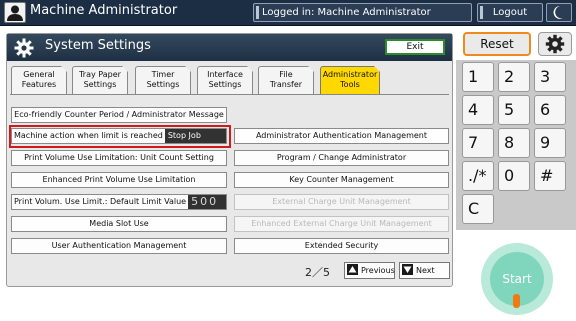 The width and height of the screenshot is (576, 321). What do you see at coordinates (550, 176) in the screenshot?
I see `key-hash: #` at bounding box center [550, 176].